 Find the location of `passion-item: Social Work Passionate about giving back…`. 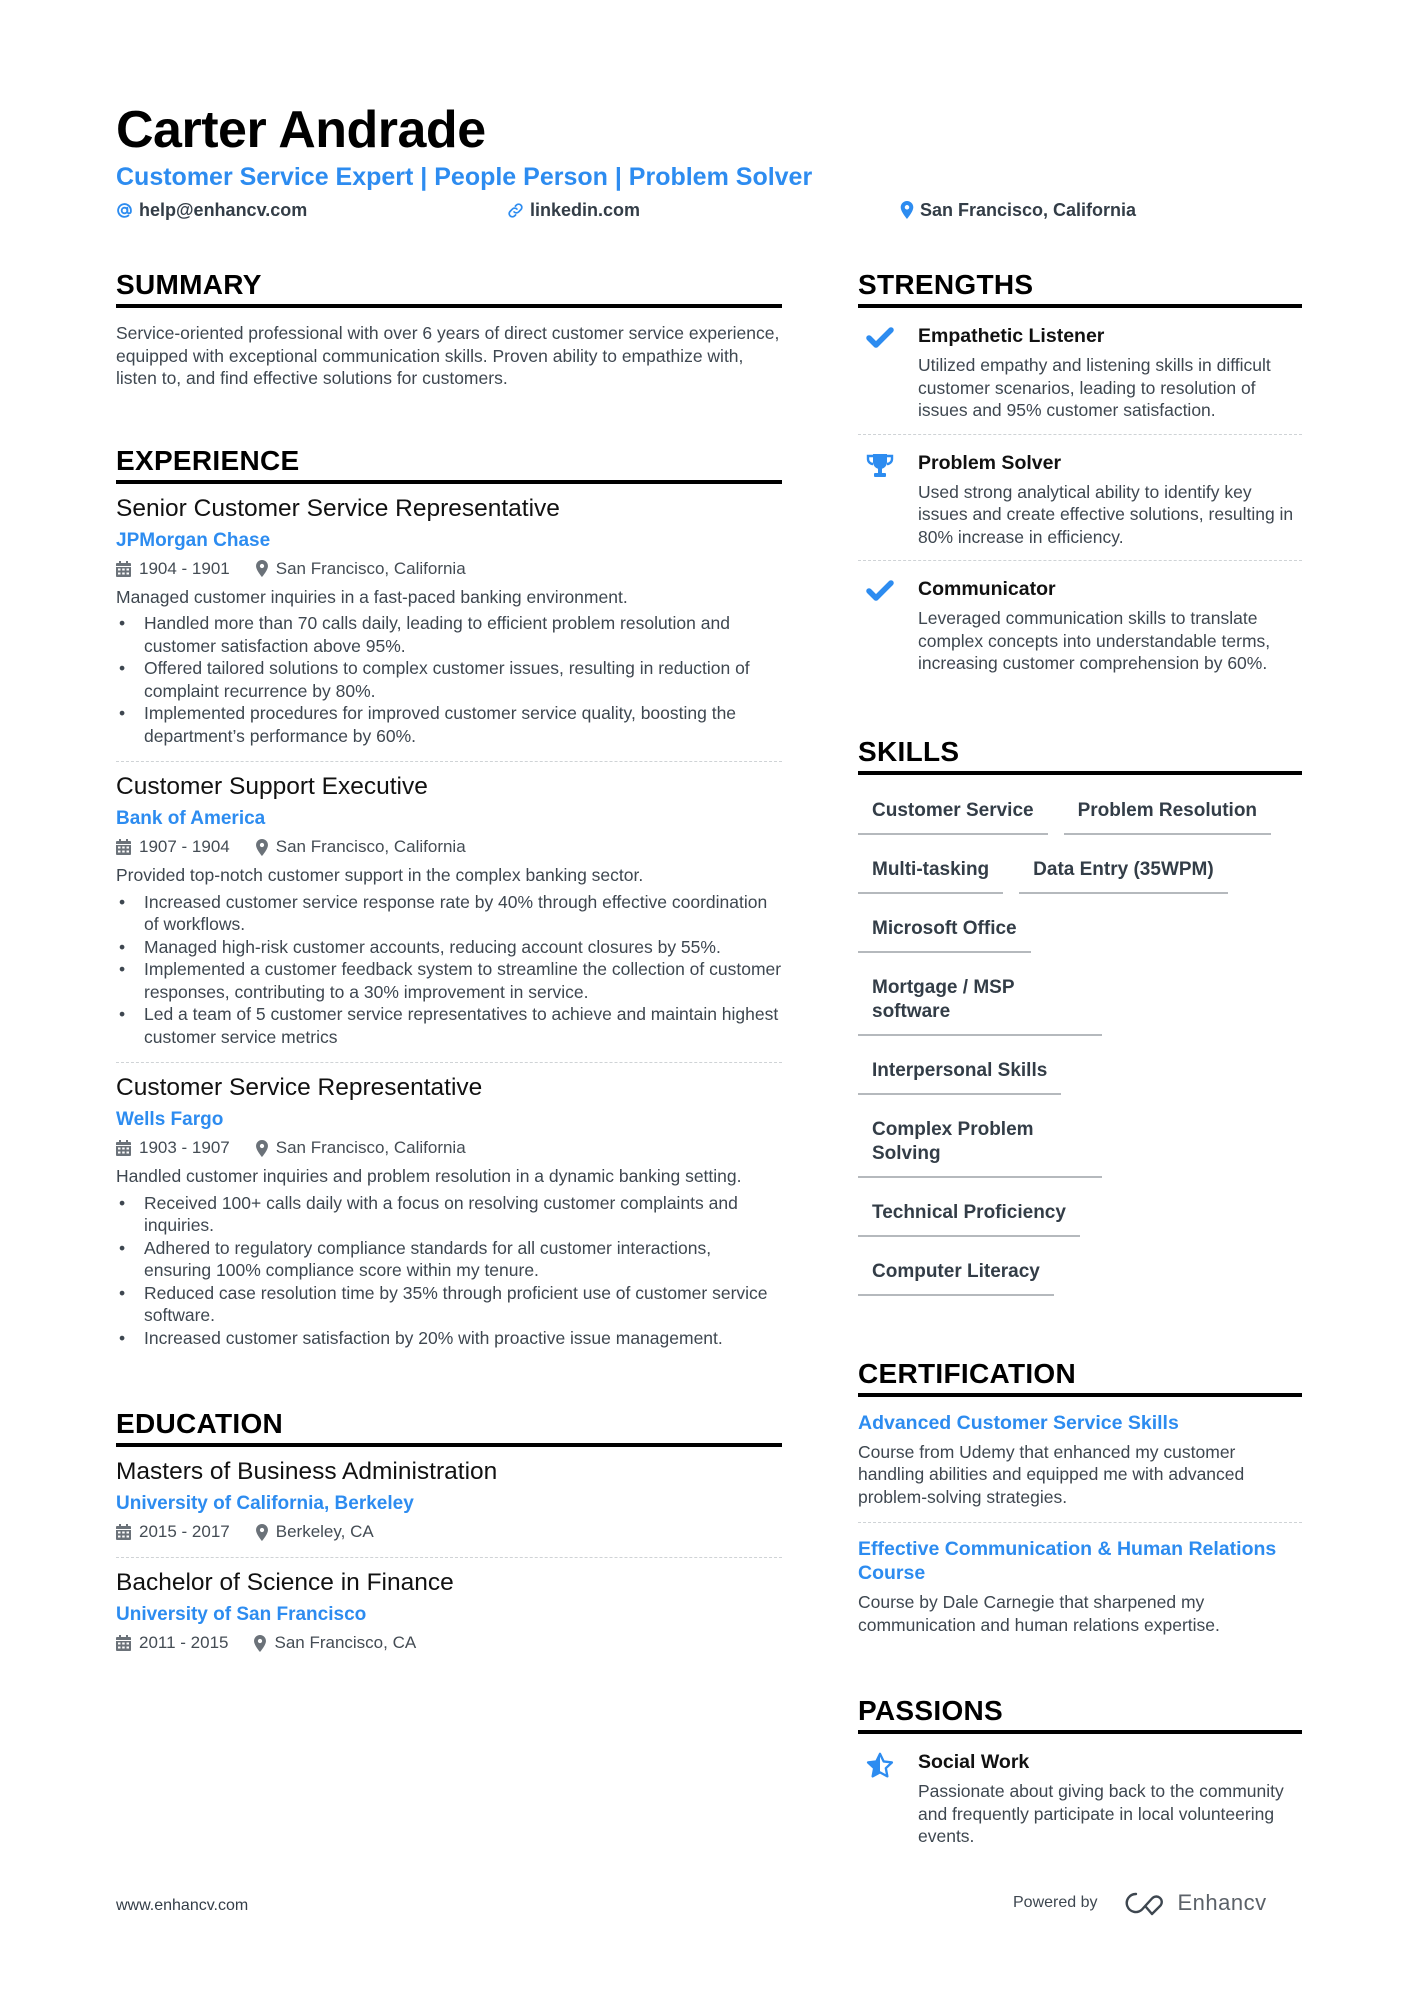

passion-item: Social Work Passionate about giving back… is located at coordinates (1080, 1797).